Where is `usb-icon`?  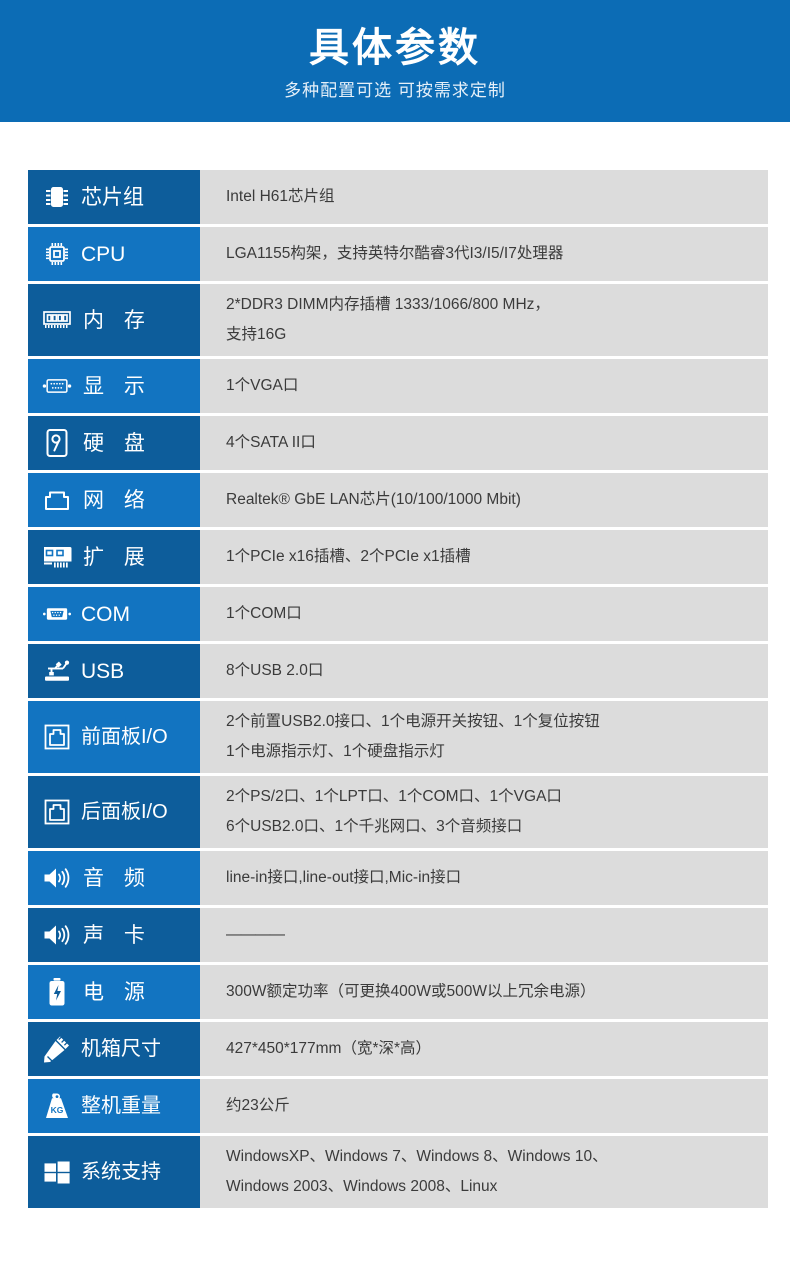
usb-icon is located at coordinates (57, 671).